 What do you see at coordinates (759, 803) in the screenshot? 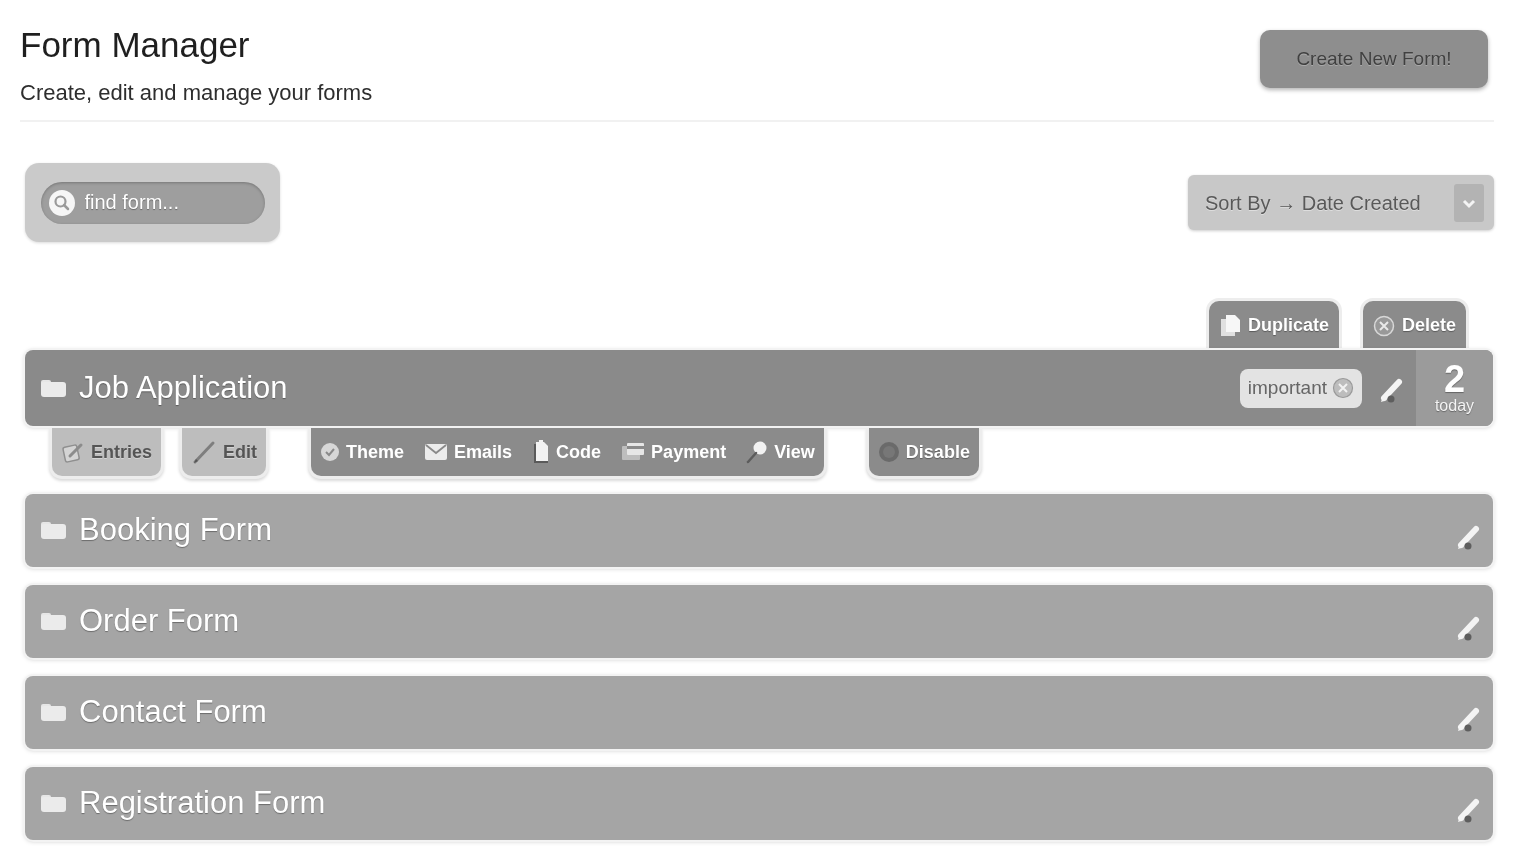
I see `form-row: Registration Form` at bounding box center [759, 803].